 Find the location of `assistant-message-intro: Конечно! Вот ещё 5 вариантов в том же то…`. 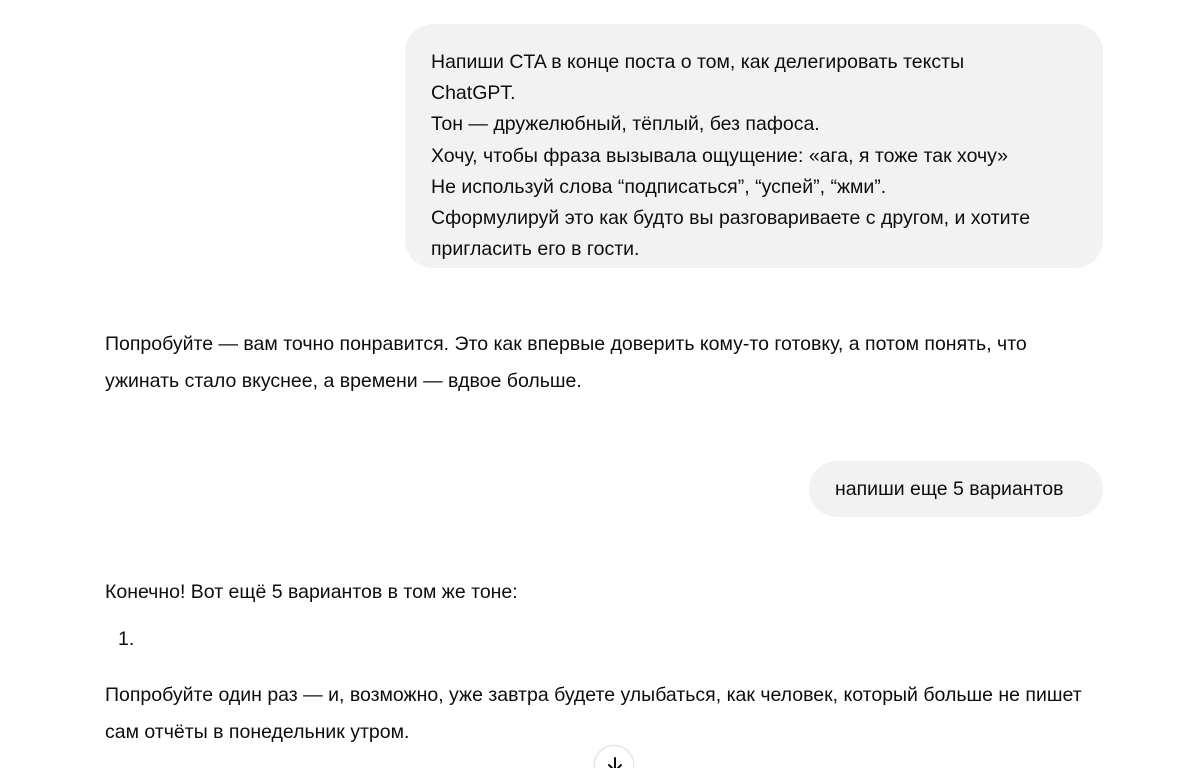

assistant-message-intro: Конечно! Вот ещё 5 вариантов в том же то… is located at coordinates (311, 592).